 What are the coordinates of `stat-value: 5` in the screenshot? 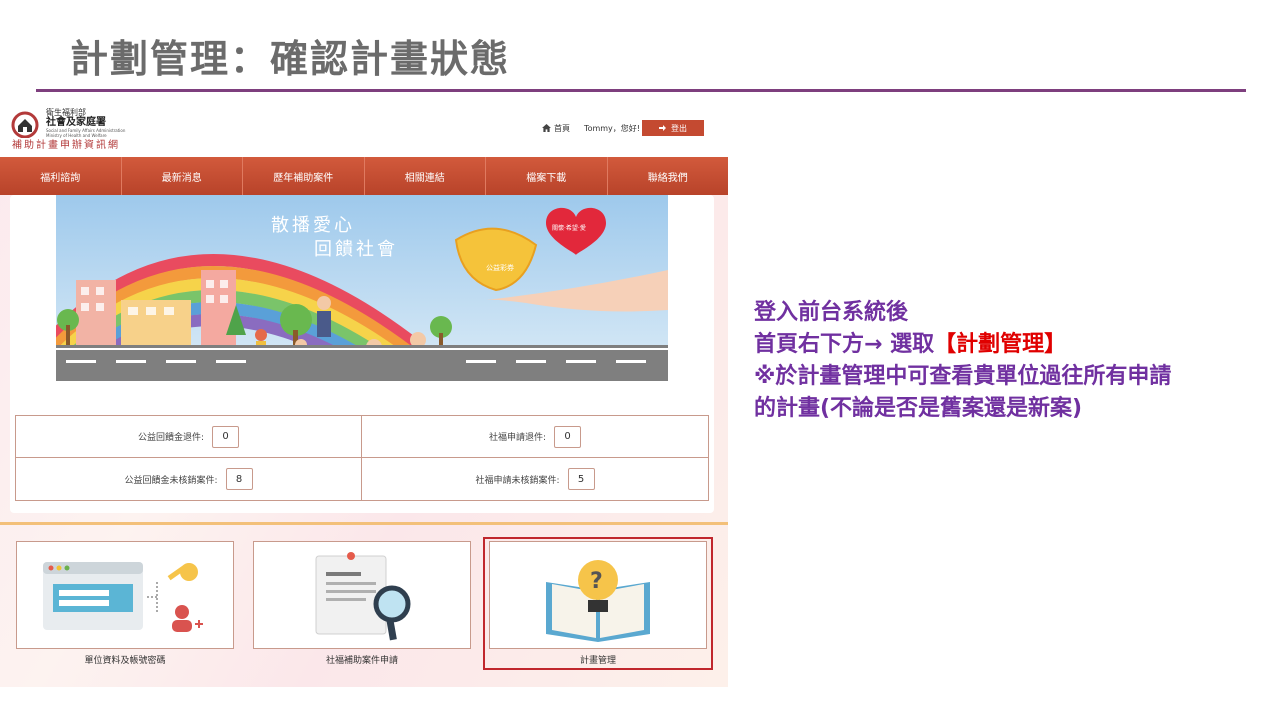 It's located at (581, 479).